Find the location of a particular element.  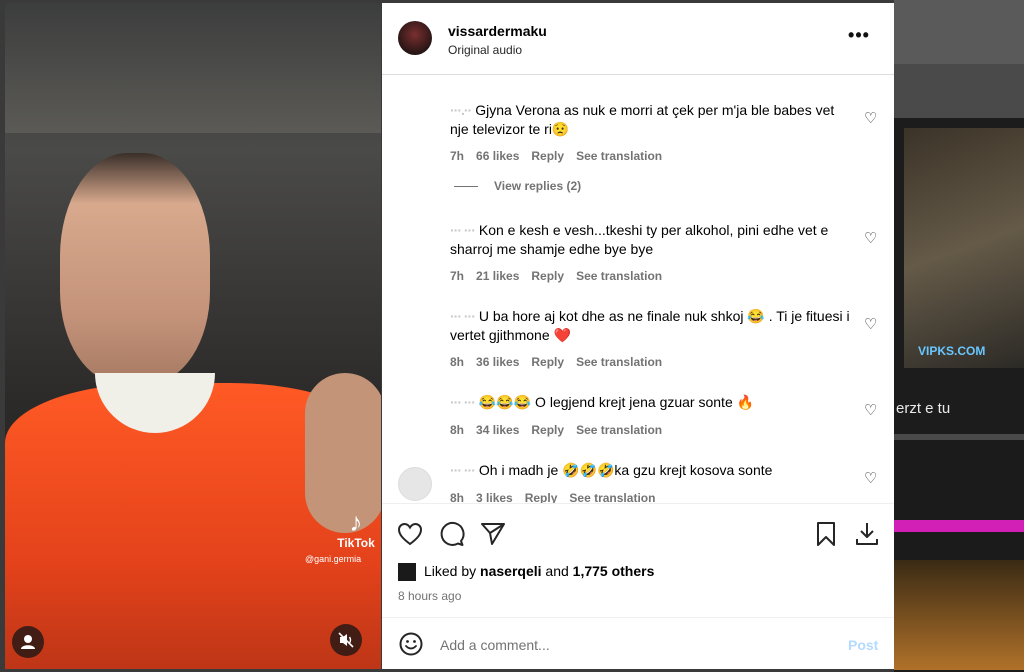

background-scene is located at coordinates (964, 248).